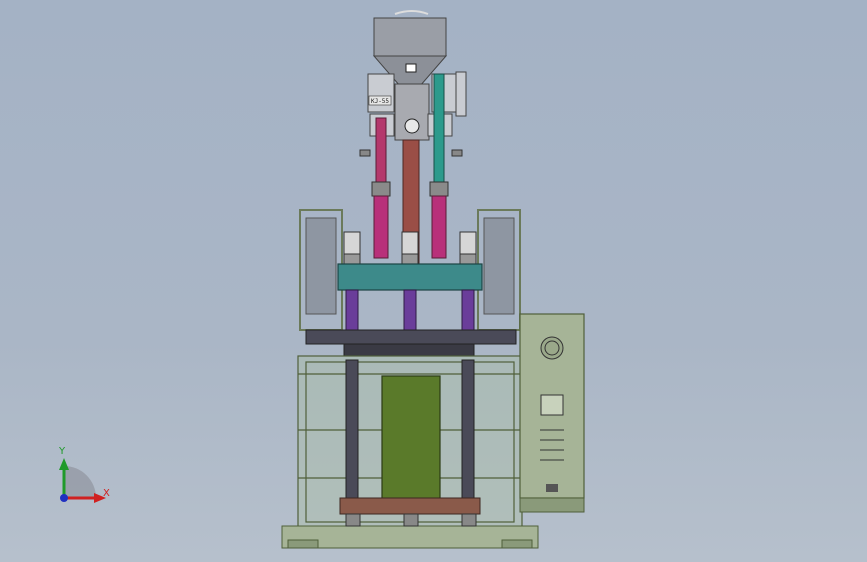  Describe the element at coordinates (411, 337) in the screenshot. I see `fixed-platen` at that location.